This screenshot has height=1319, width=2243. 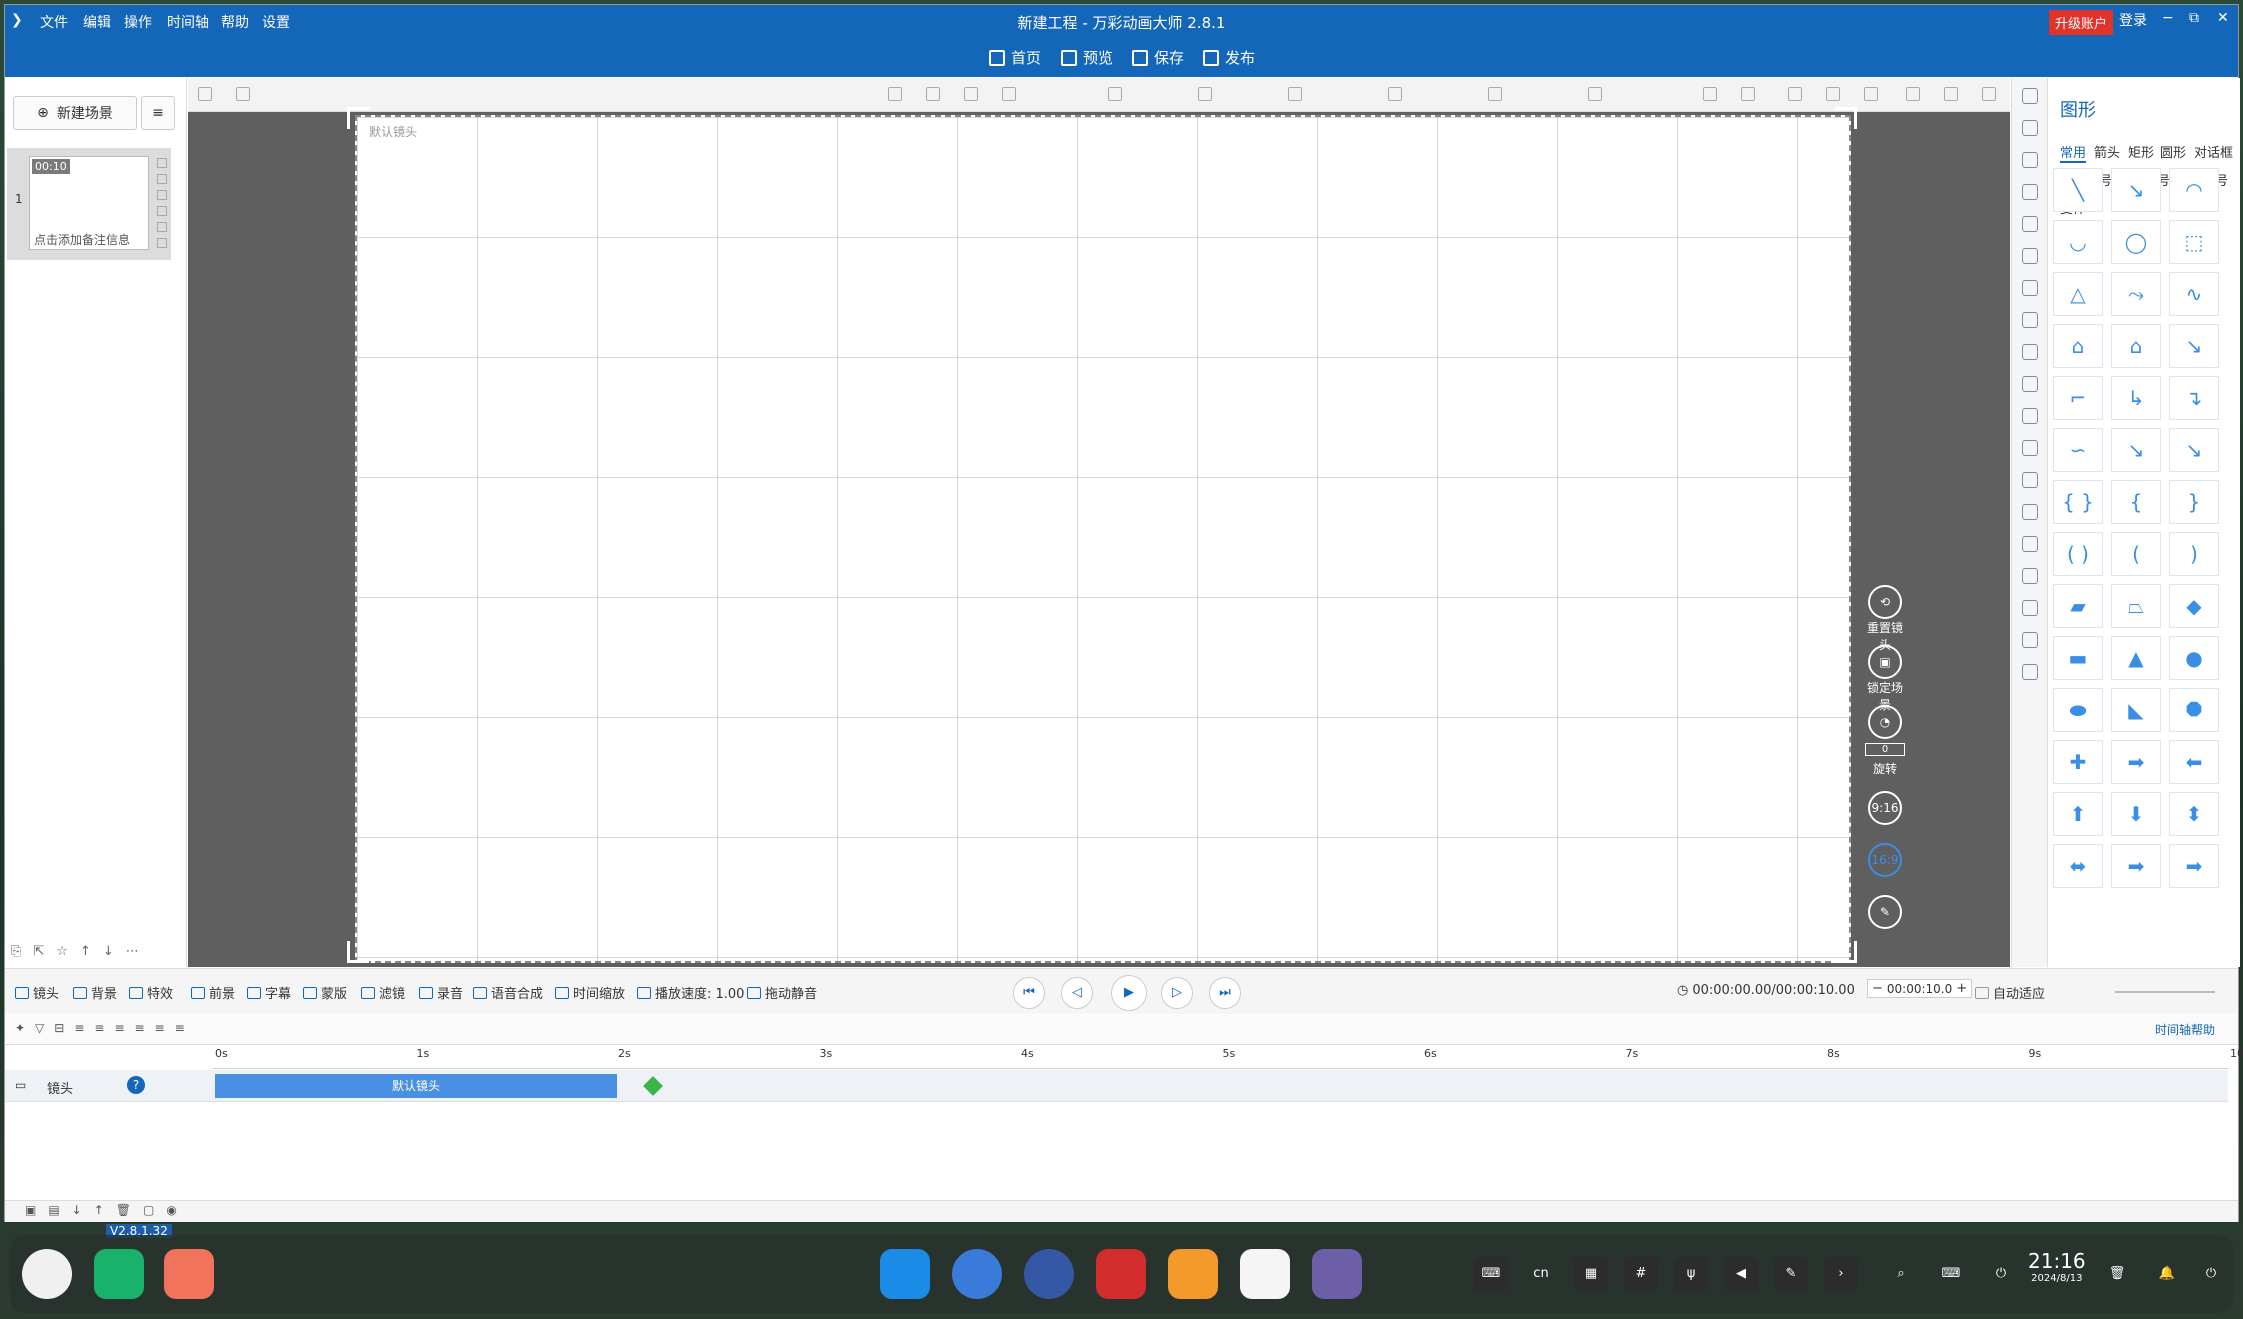 What do you see at coordinates (2030, 608) in the screenshot?
I see `math-icon` at bounding box center [2030, 608].